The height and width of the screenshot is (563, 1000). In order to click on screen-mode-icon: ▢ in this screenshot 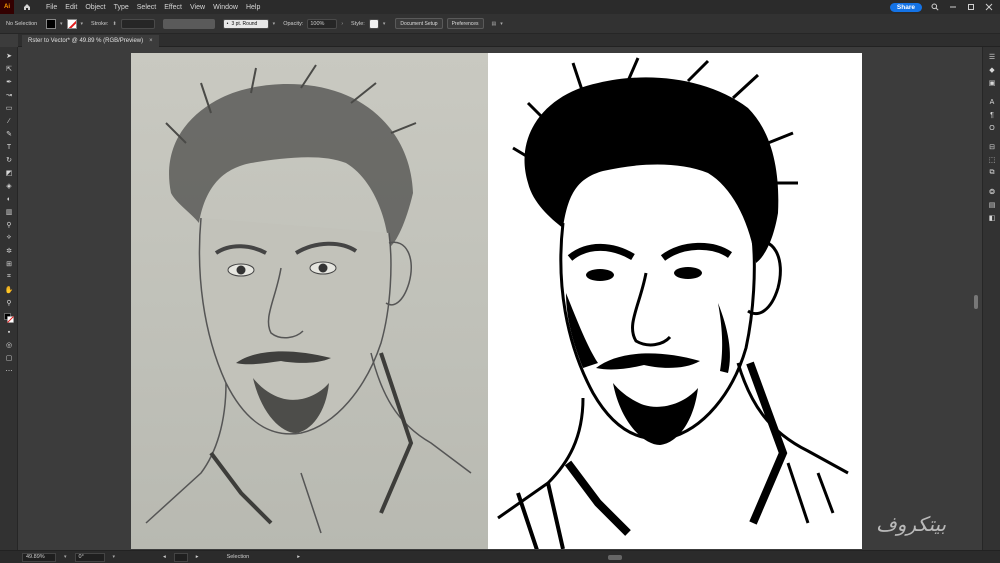, I will do `click(9, 358)`.